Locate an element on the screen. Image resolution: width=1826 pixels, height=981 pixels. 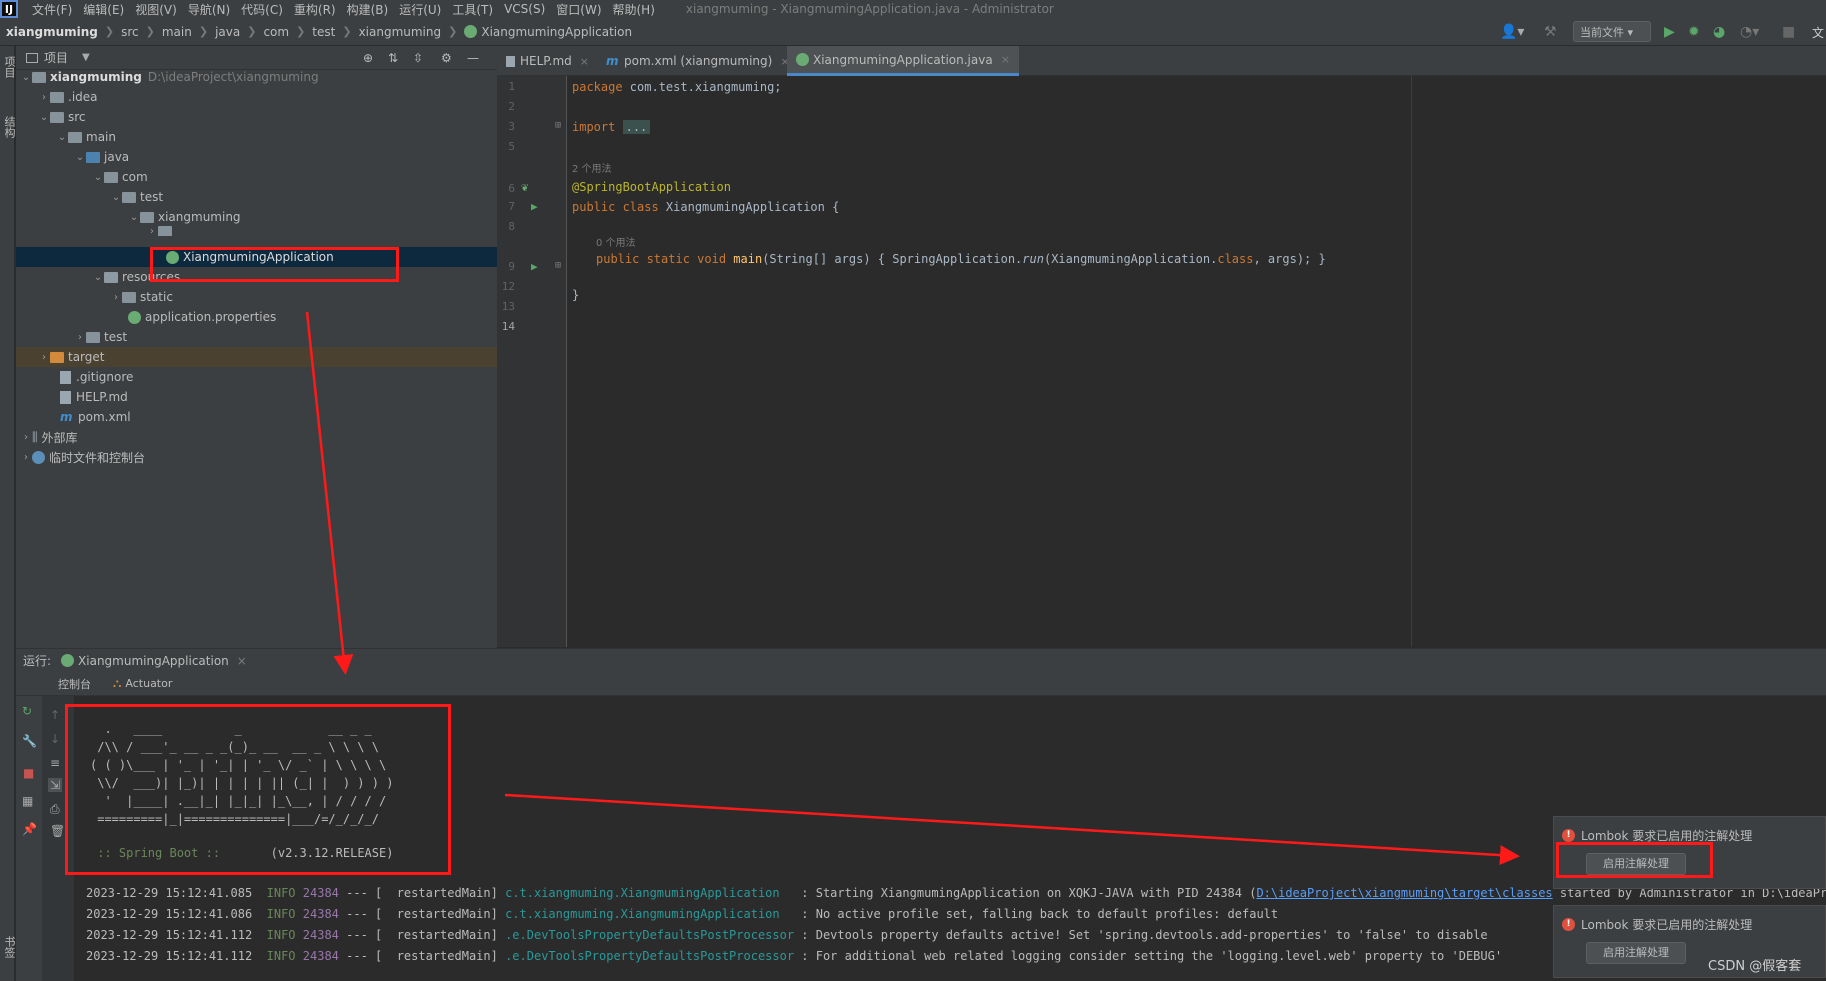
csdn-watermark: CSDN @假客套 is located at coordinates (1755, 966).